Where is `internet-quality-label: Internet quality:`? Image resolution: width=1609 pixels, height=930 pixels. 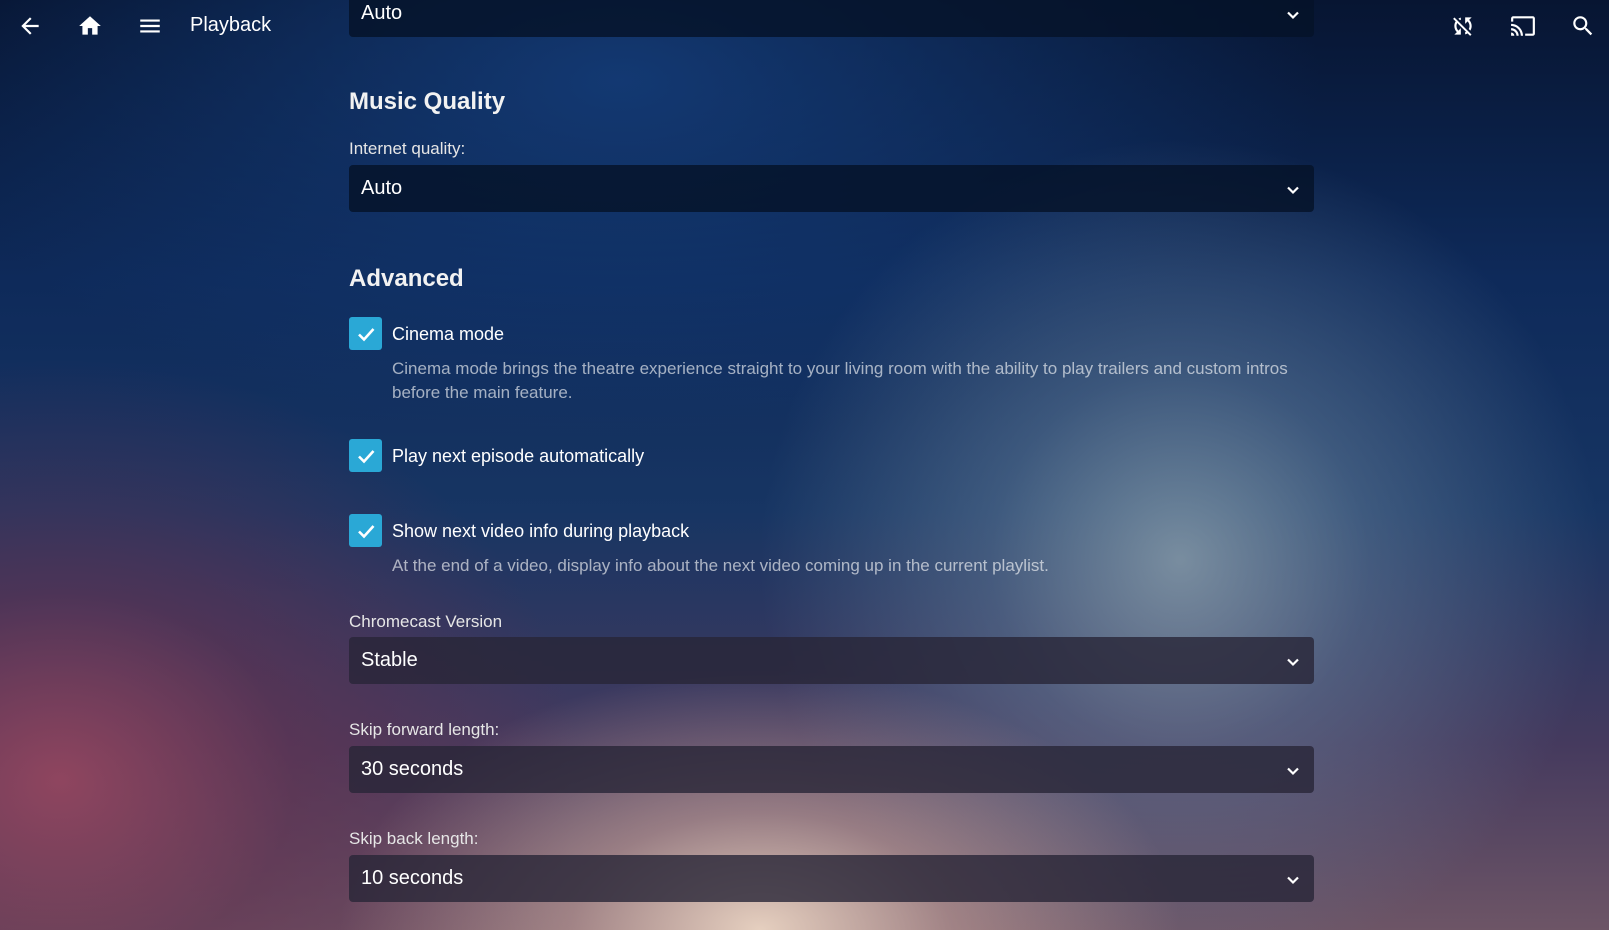 internet-quality-label: Internet quality: is located at coordinates (407, 148).